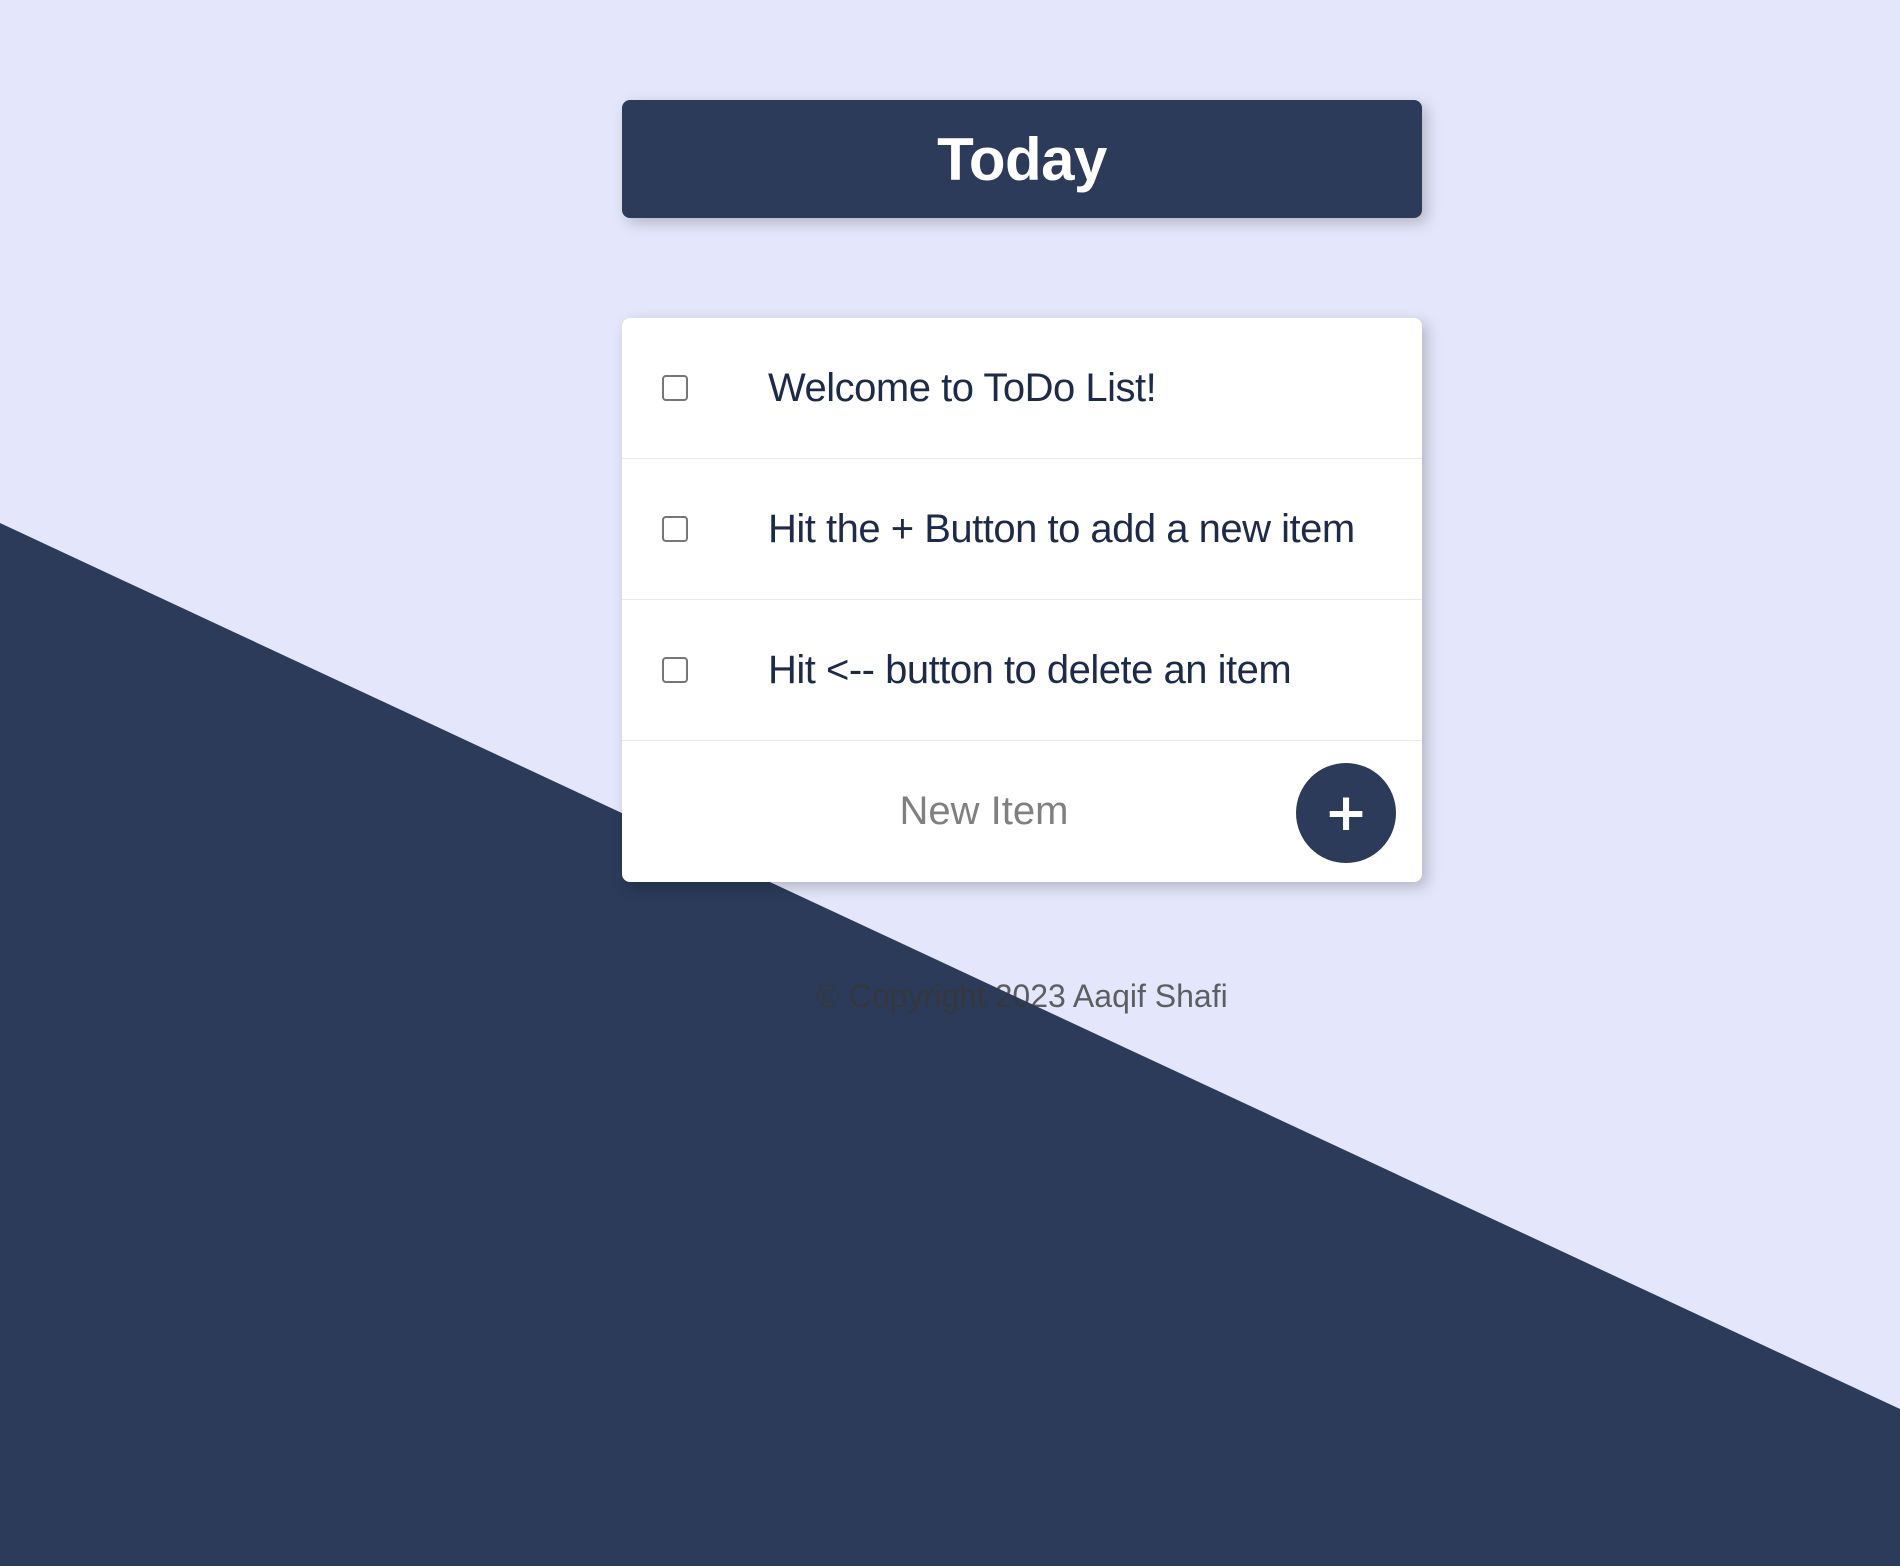 Image resolution: width=1900 pixels, height=1566 pixels. I want to click on list-item: Hit the + Button to add a new item, so click(1022, 529).